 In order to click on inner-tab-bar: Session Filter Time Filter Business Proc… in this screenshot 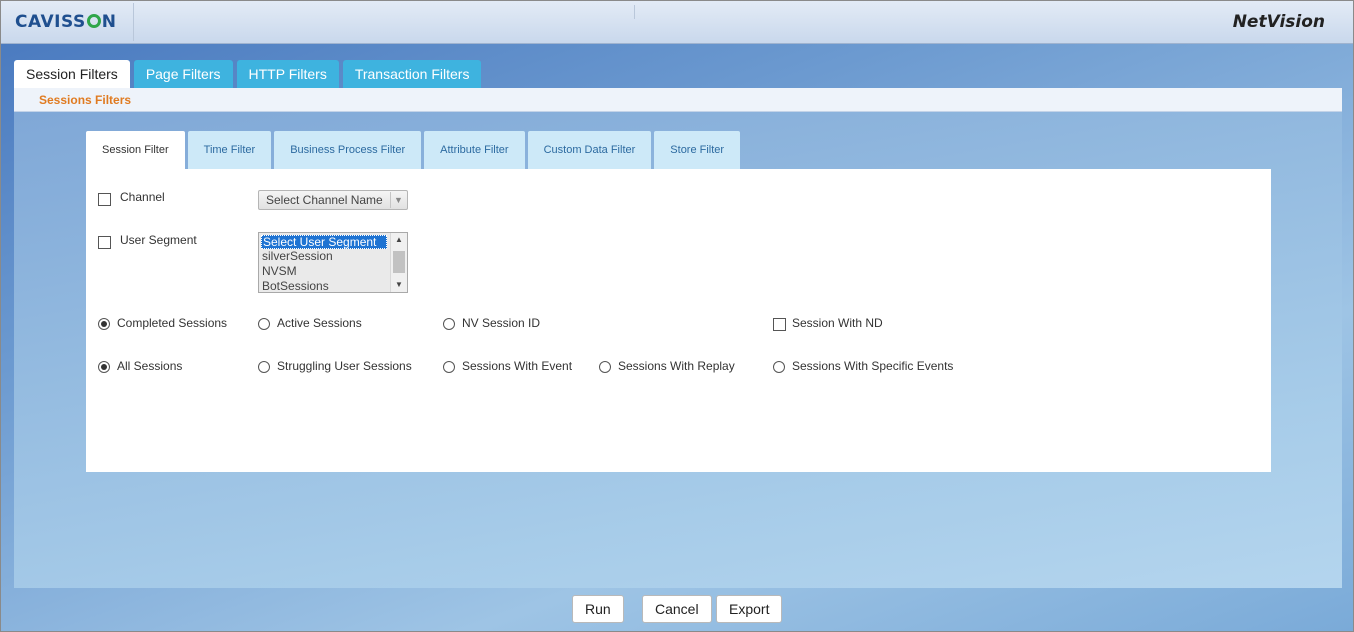, I will do `click(413, 150)`.